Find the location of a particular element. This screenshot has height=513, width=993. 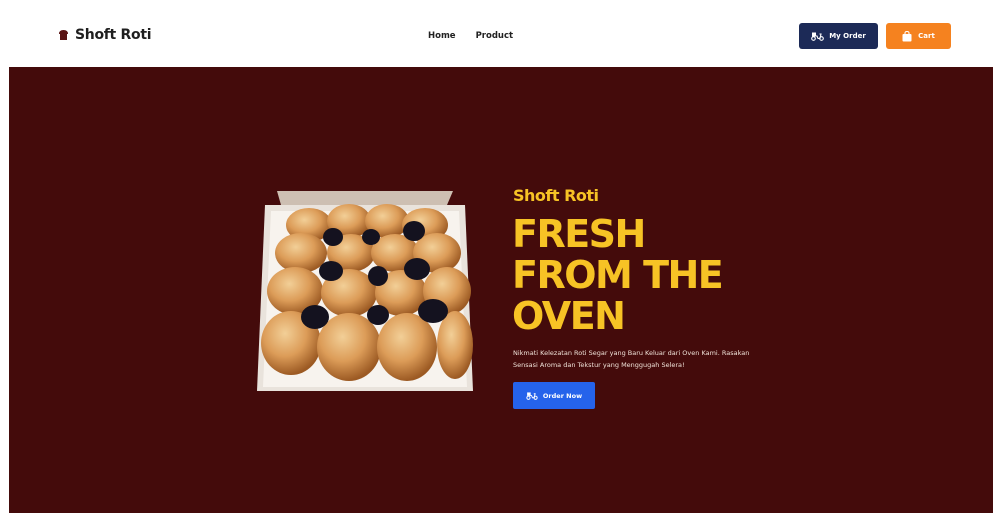

nav-link-home: Home is located at coordinates (442, 36).